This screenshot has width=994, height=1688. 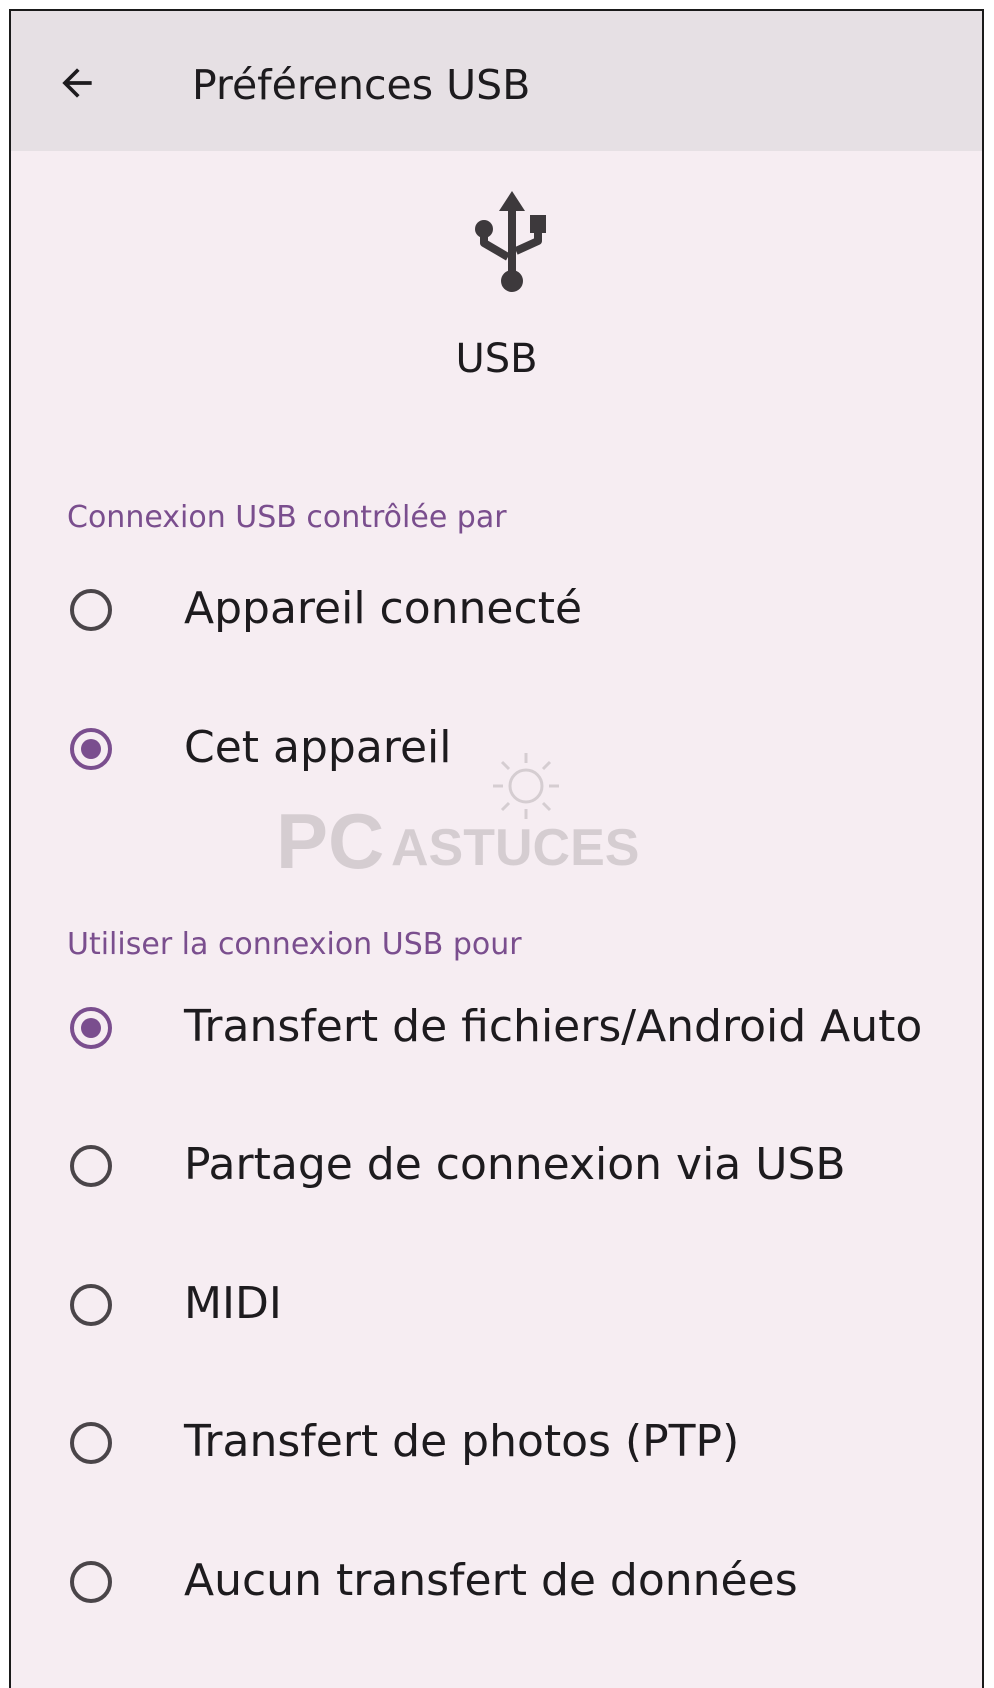 What do you see at coordinates (553, 1026) in the screenshot?
I see `radio-label: Transfert de fichiers/Android Auto` at bounding box center [553, 1026].